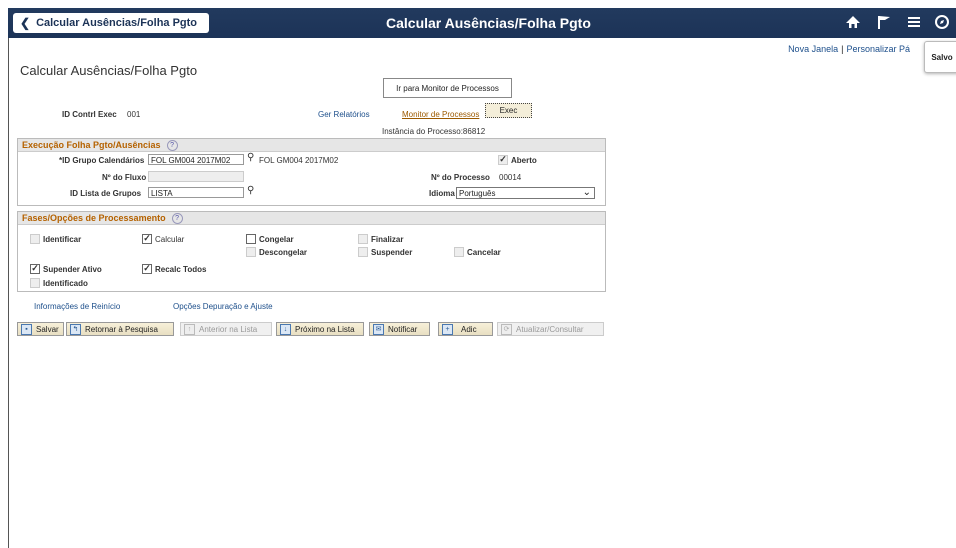  I want to click on notify-button: ✉ Notificar, so click(399, 329).